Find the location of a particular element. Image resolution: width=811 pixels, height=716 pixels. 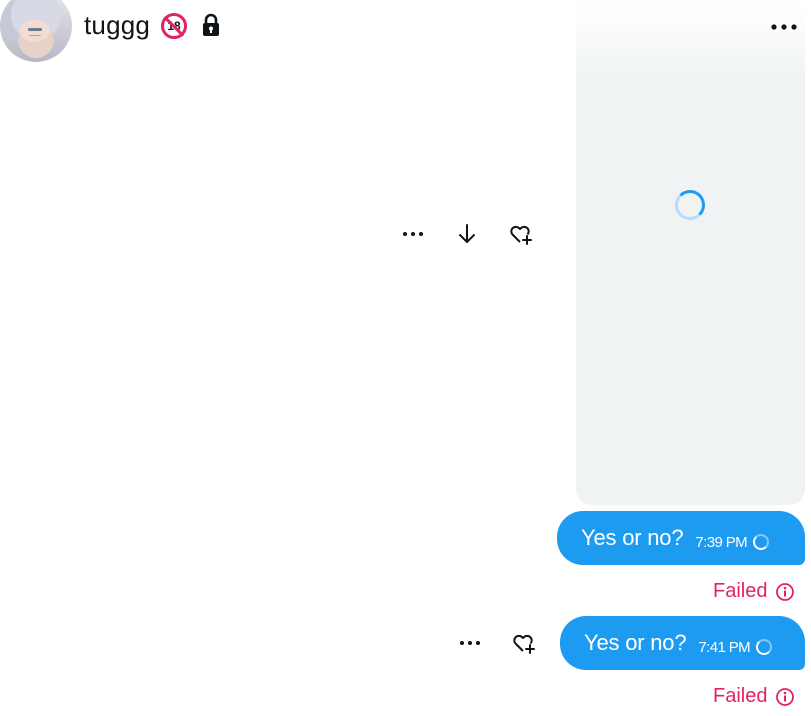

message-time: 7:41 PM is located at coordinates (724, 647).